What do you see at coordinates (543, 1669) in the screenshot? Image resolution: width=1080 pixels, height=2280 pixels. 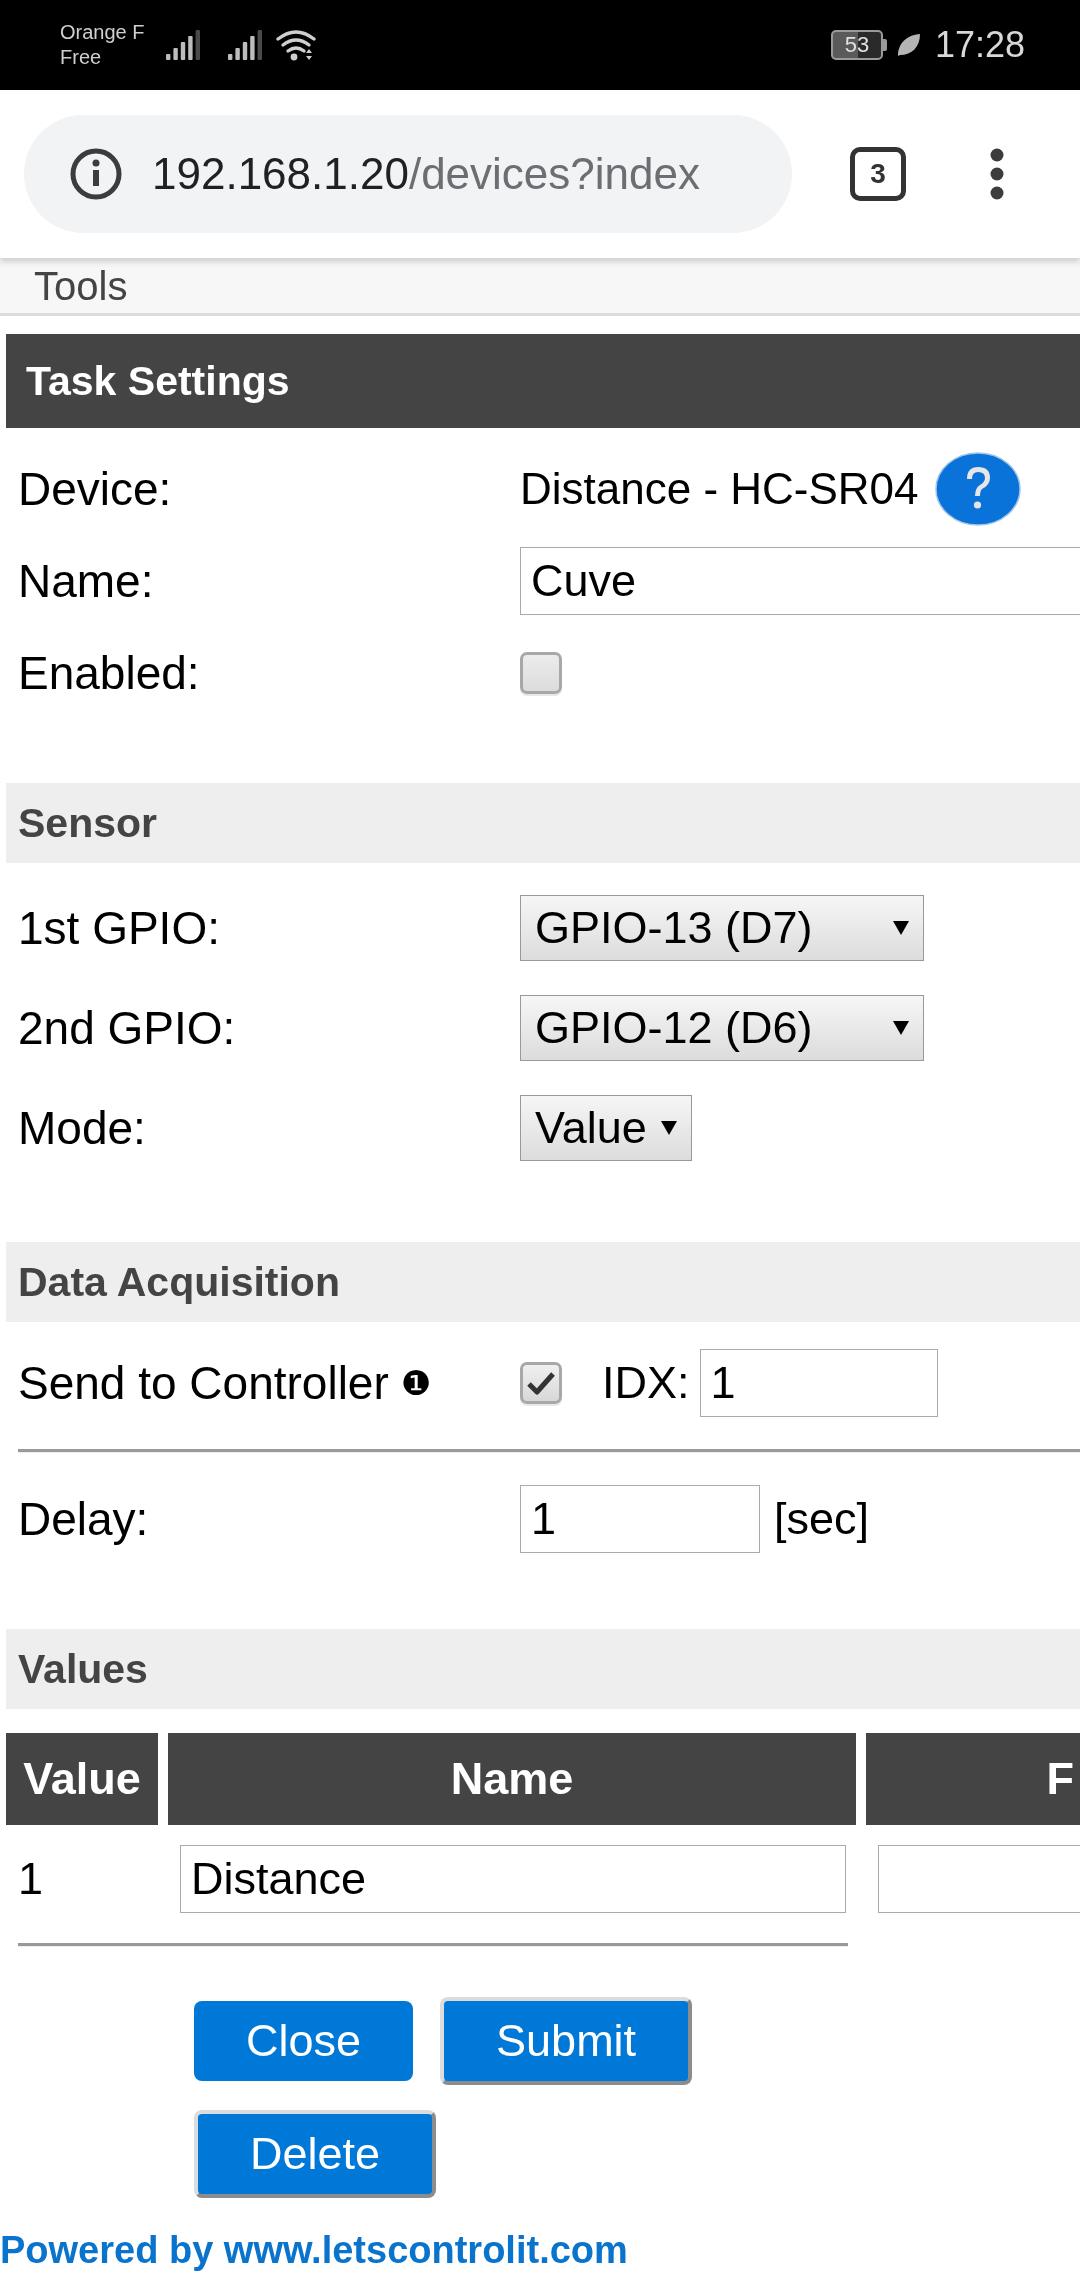 I see `section-header: Values` at bounding box center [543, 1669].